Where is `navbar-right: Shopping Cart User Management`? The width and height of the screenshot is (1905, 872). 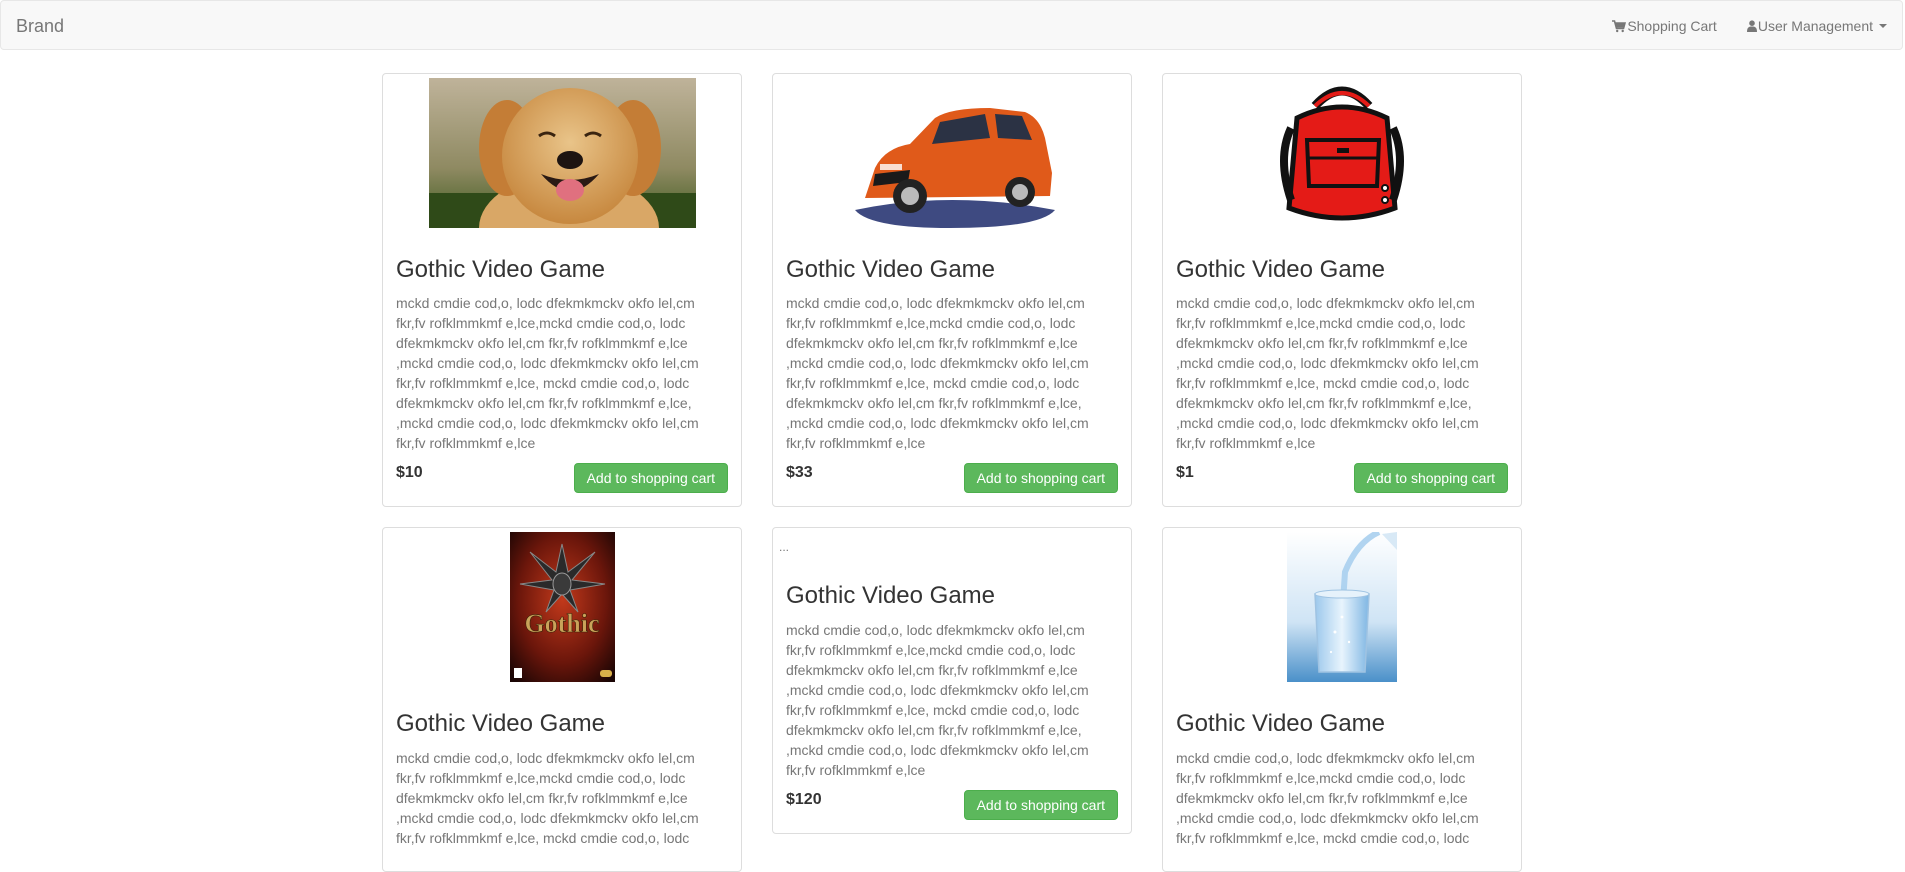
navbar-right: Shopping Cart User Management is located at coordinates (1734, 26).